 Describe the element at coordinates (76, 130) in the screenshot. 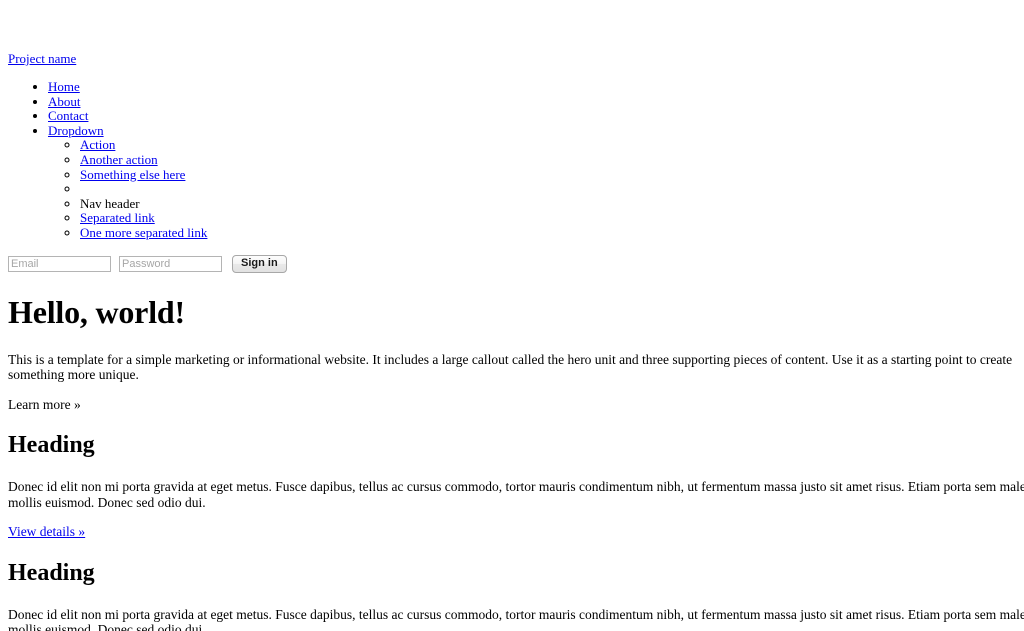

I see `nav-dropdown-toggle: Dropdown` at that location.